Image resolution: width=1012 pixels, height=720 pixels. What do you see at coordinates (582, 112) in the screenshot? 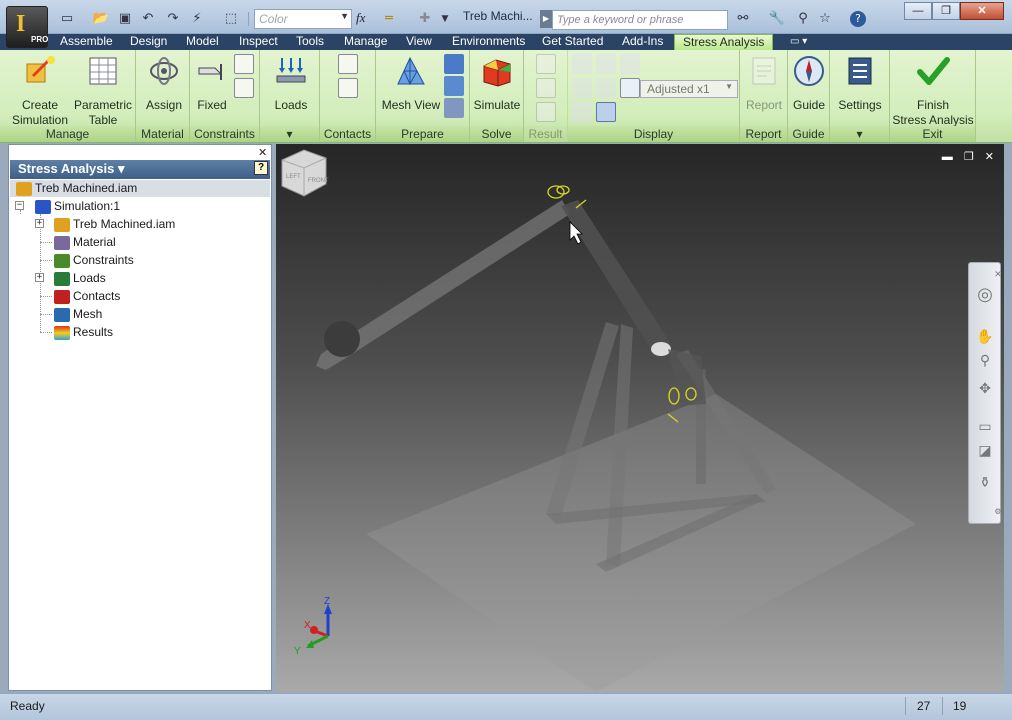
I see `probe-labels-icon` at bounding box center [582, 112].